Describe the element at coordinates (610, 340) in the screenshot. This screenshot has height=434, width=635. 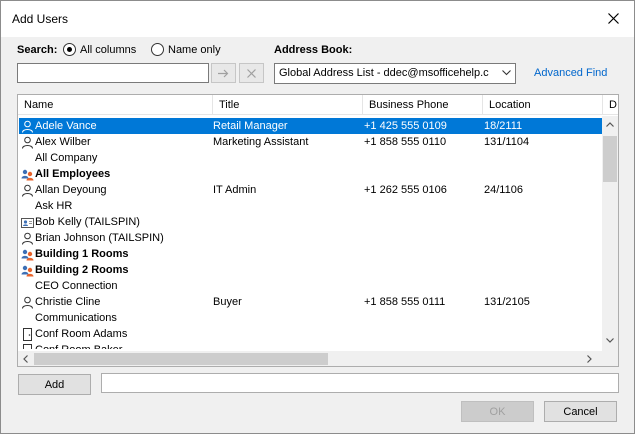
I see `scroll-down-icon` at that location.